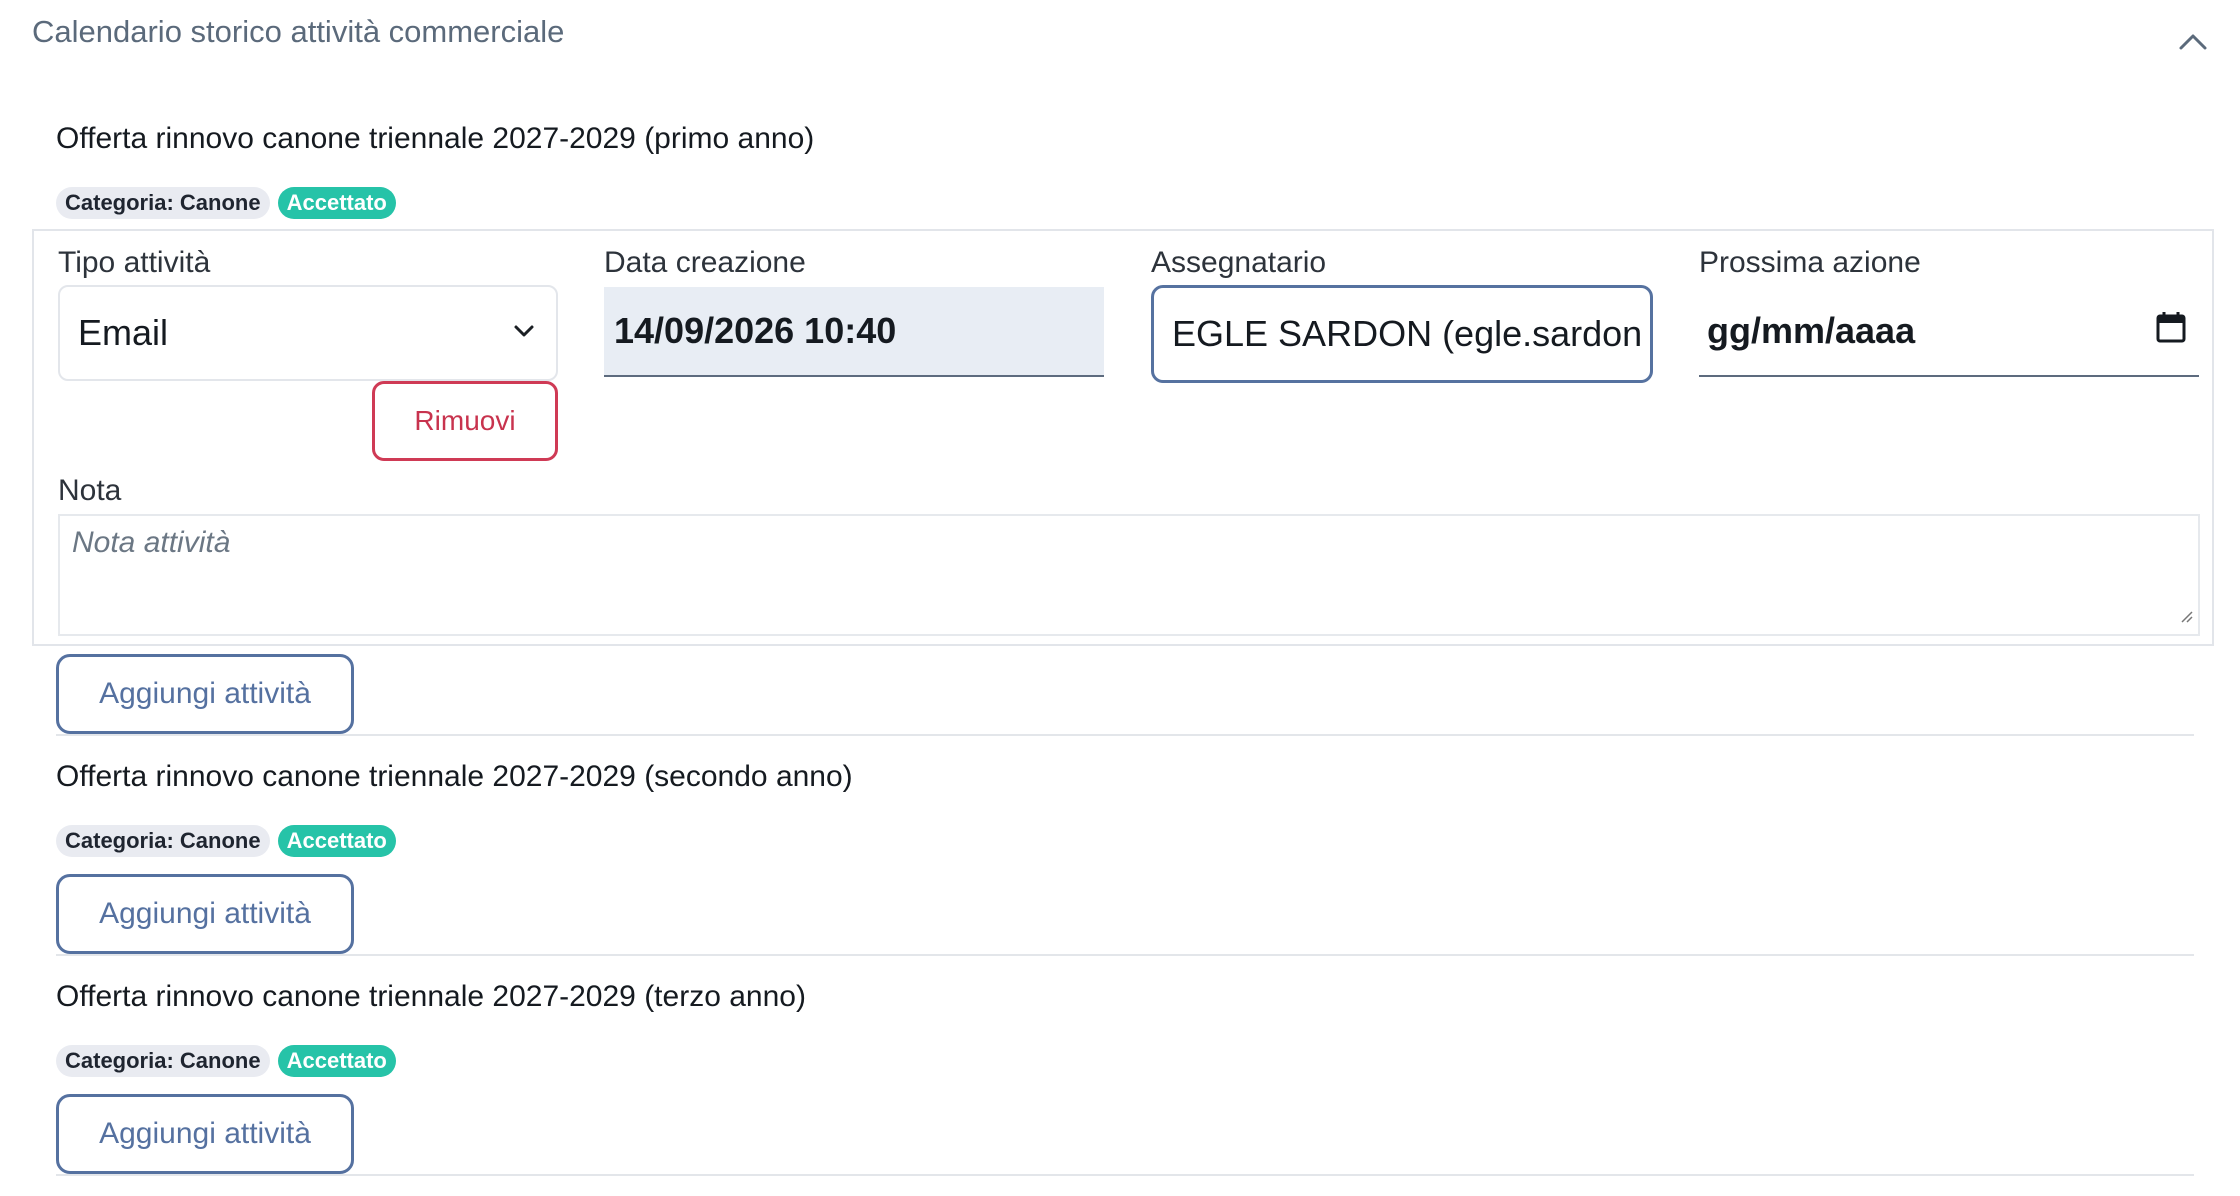 The image size is (2240, 1196). What do you see at coordinates (1239, 262) in the screenshot?
I see `assegnatario-label: Assegnatario` at bounding box center [1239, 262].